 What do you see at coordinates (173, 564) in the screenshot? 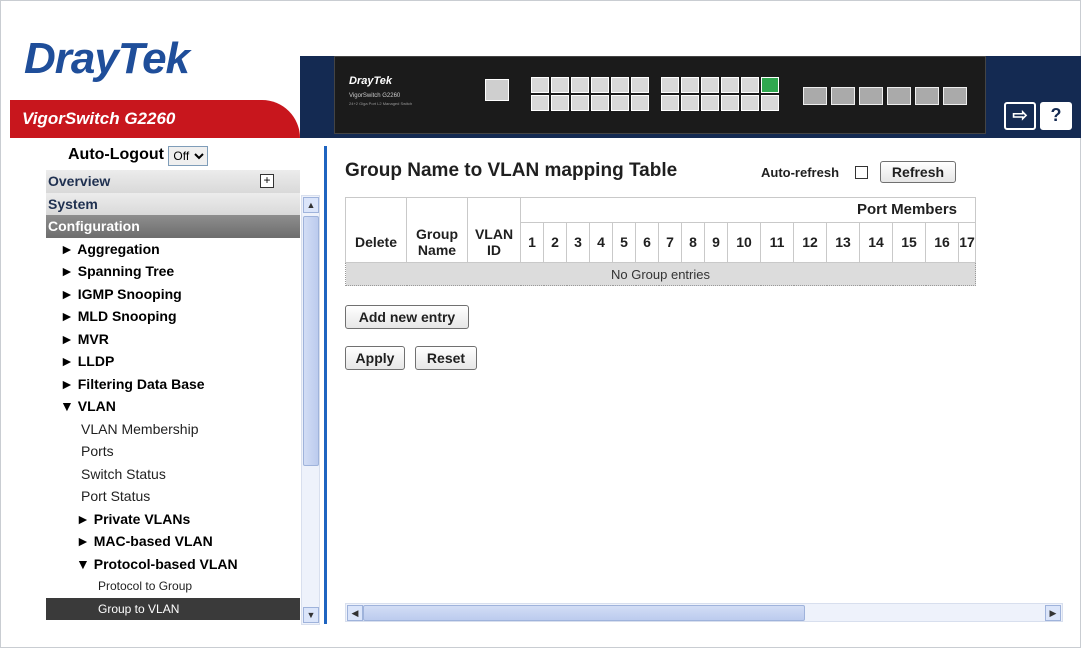
I see `sidebar-item: ▼ Protocol-based VLAN` at bounding box center [173, 564].